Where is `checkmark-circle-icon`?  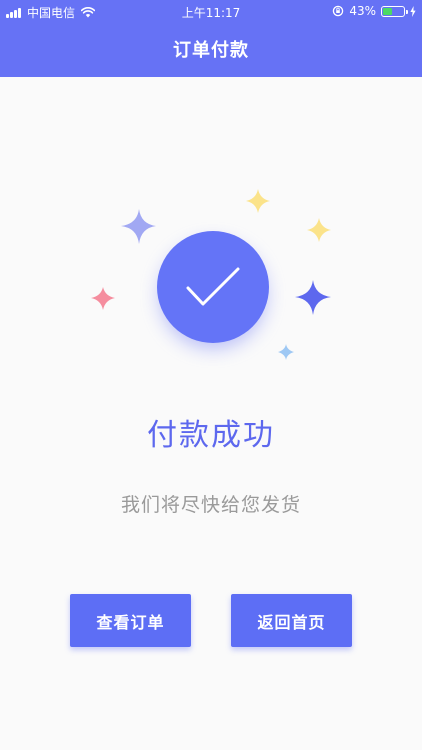 checkmark-circle-icon is located at coordinates (213, 287).